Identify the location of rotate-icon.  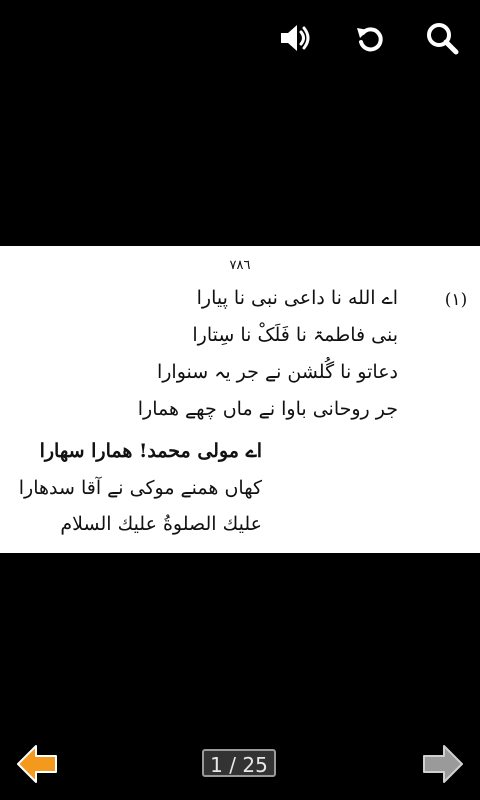
(370, 38).